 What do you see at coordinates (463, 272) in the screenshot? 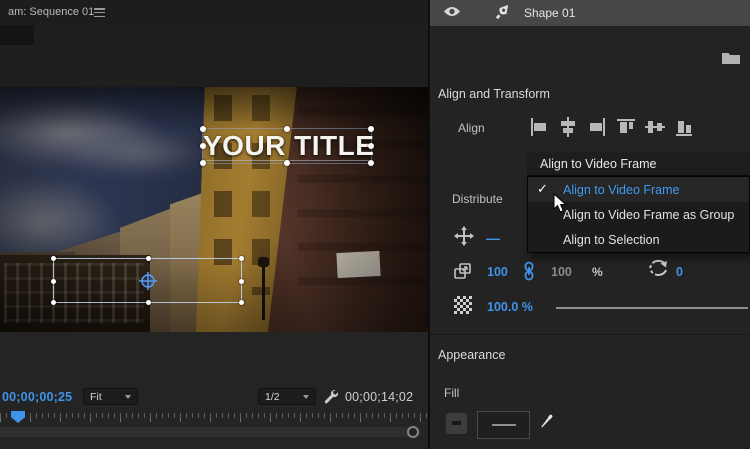
I see `scale-icon` at bounding box center [463, 272].